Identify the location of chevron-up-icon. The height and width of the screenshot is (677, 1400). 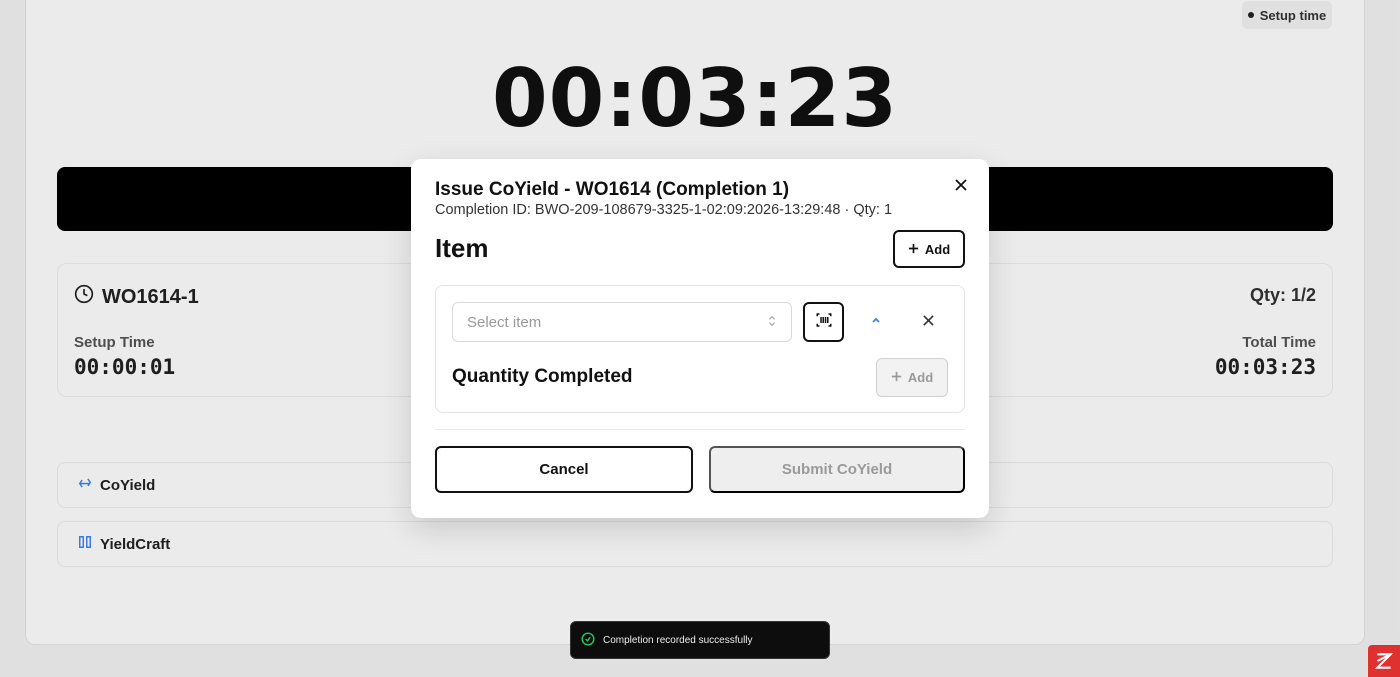
(876, 322).